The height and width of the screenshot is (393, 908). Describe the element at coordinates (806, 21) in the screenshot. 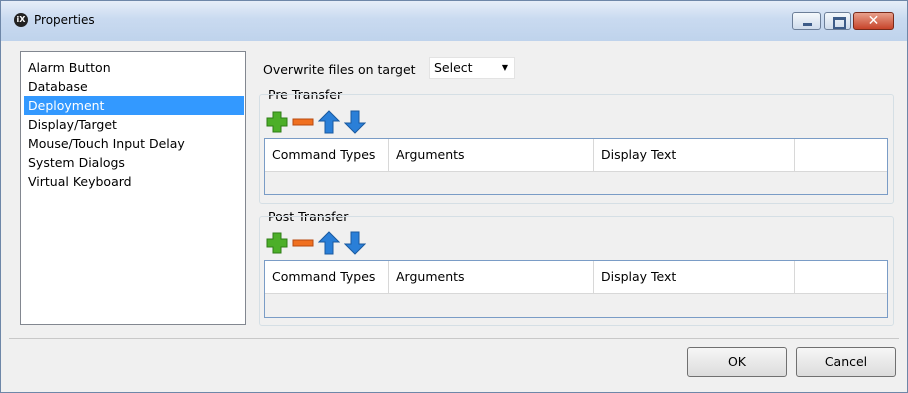

I see `minimize-button` at that location.